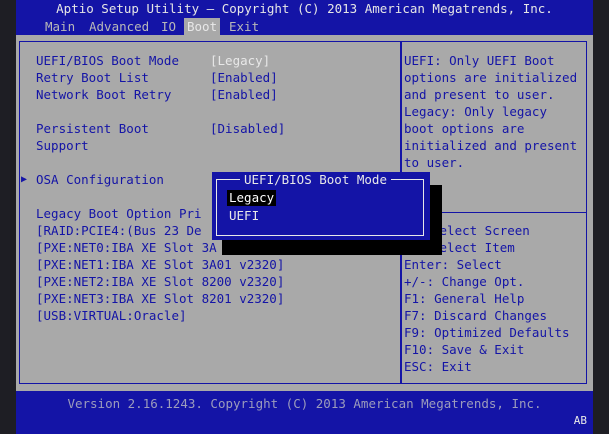 Image resolution: width=609 pixels, height=434 pixels. I want to click on popup-title: UEFI/BIOS Boot Mode, so click(315, 179).